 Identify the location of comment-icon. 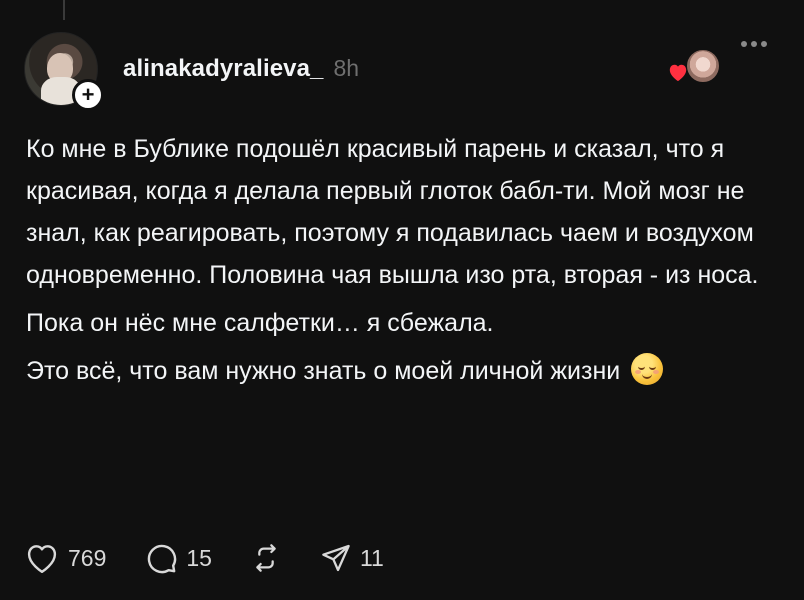
(162, 559).